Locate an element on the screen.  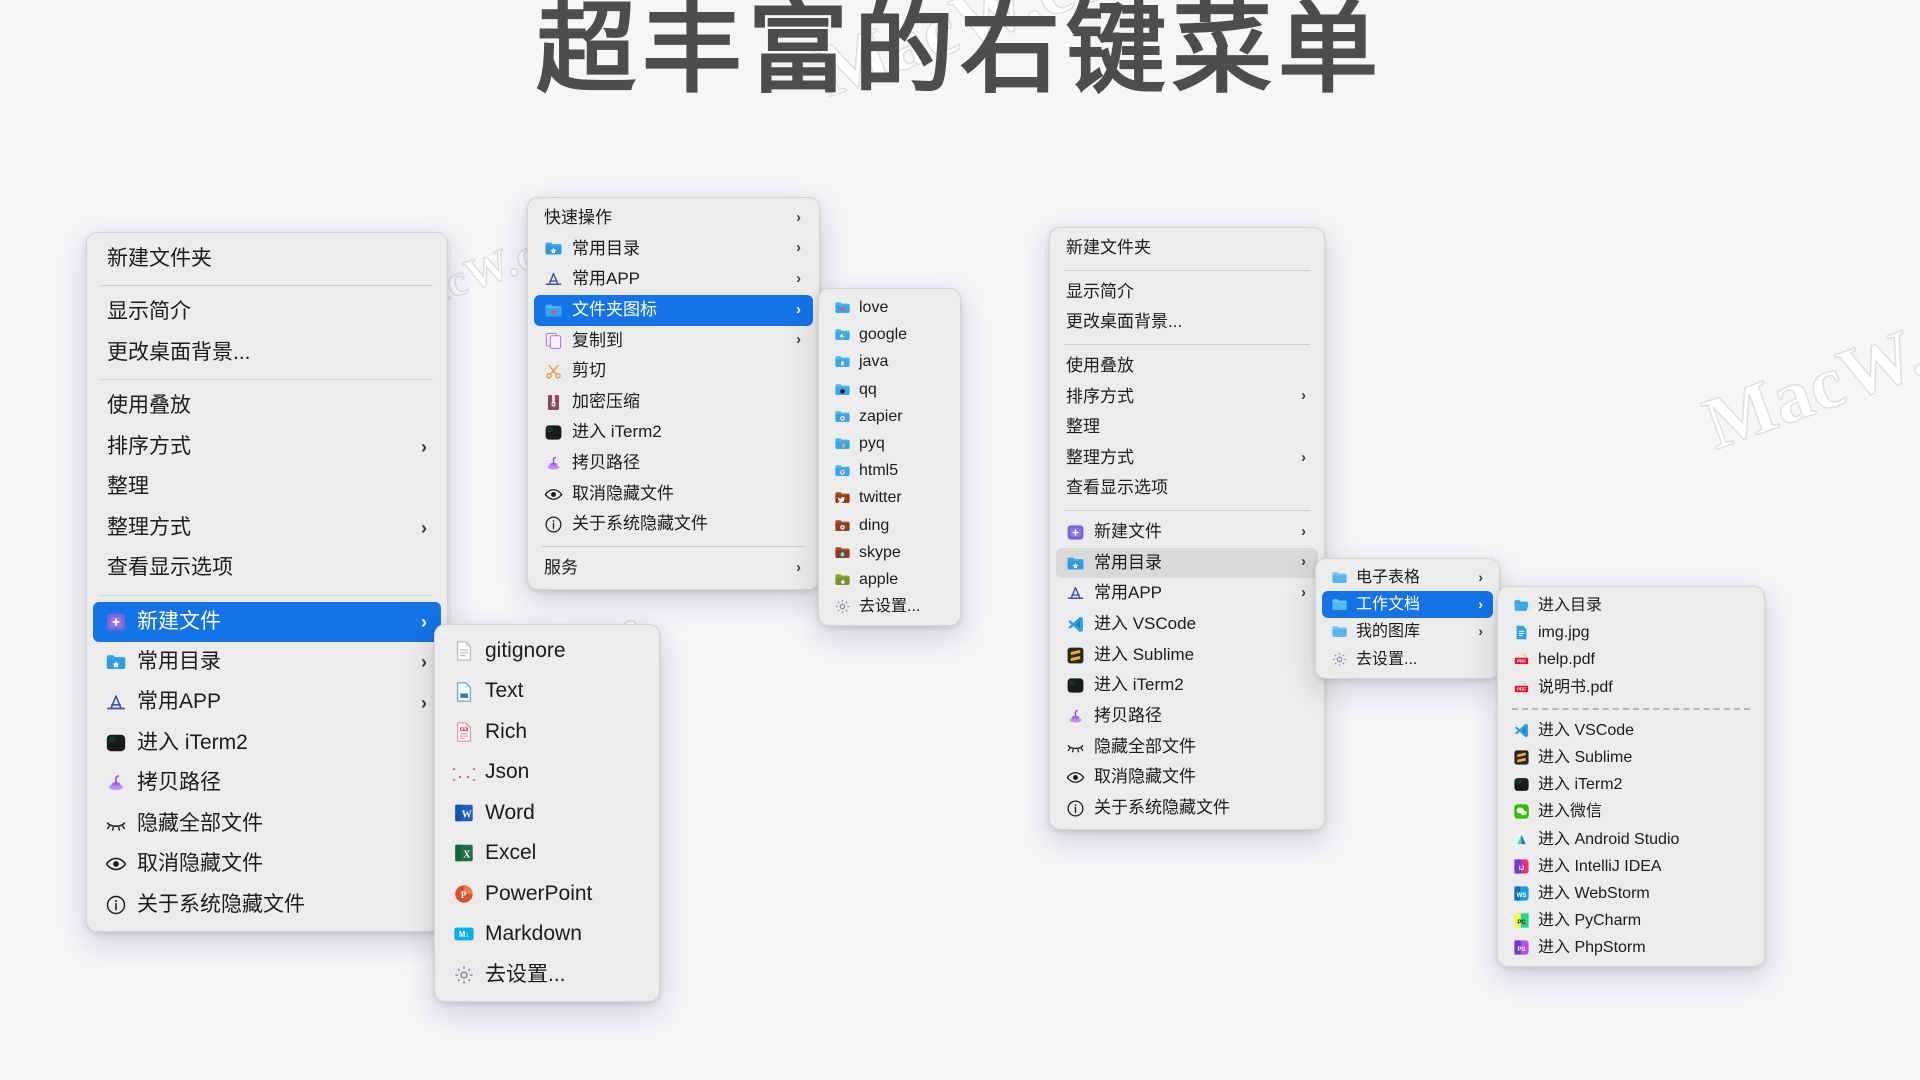
menu-item-label: 隐藏全部文件 is located at coordinates (200, 823).